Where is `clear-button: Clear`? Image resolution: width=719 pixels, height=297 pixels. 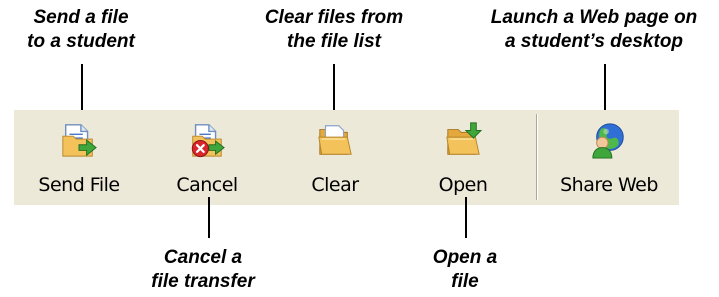 clear-button: Clear is located at coordinates (335, 157).